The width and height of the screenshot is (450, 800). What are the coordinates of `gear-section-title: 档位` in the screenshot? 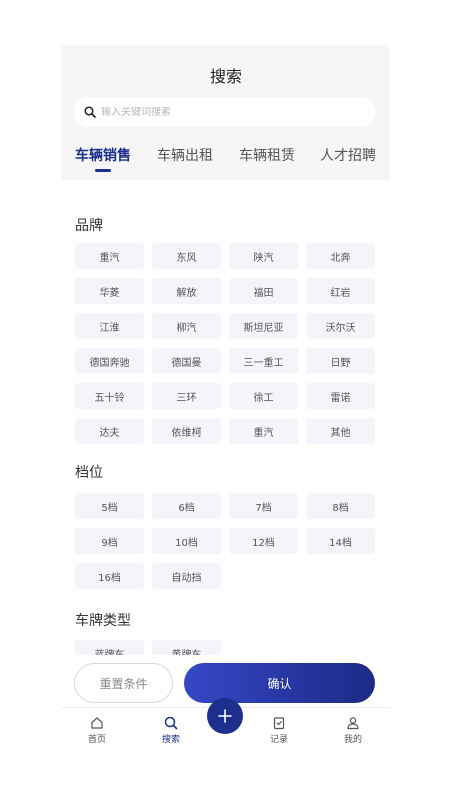 It's located at (89, 473).